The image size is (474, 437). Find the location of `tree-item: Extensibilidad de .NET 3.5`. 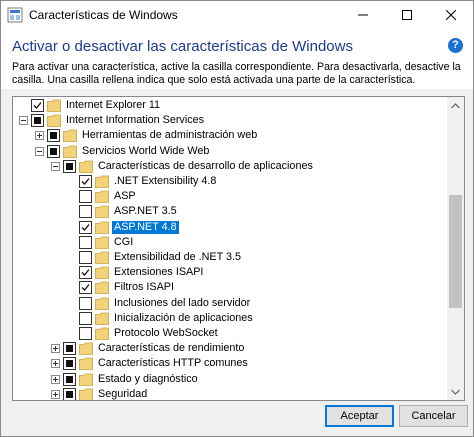

tree-item: Extensibilidad de .NET 3.5 is located at coordinates (230, 257).